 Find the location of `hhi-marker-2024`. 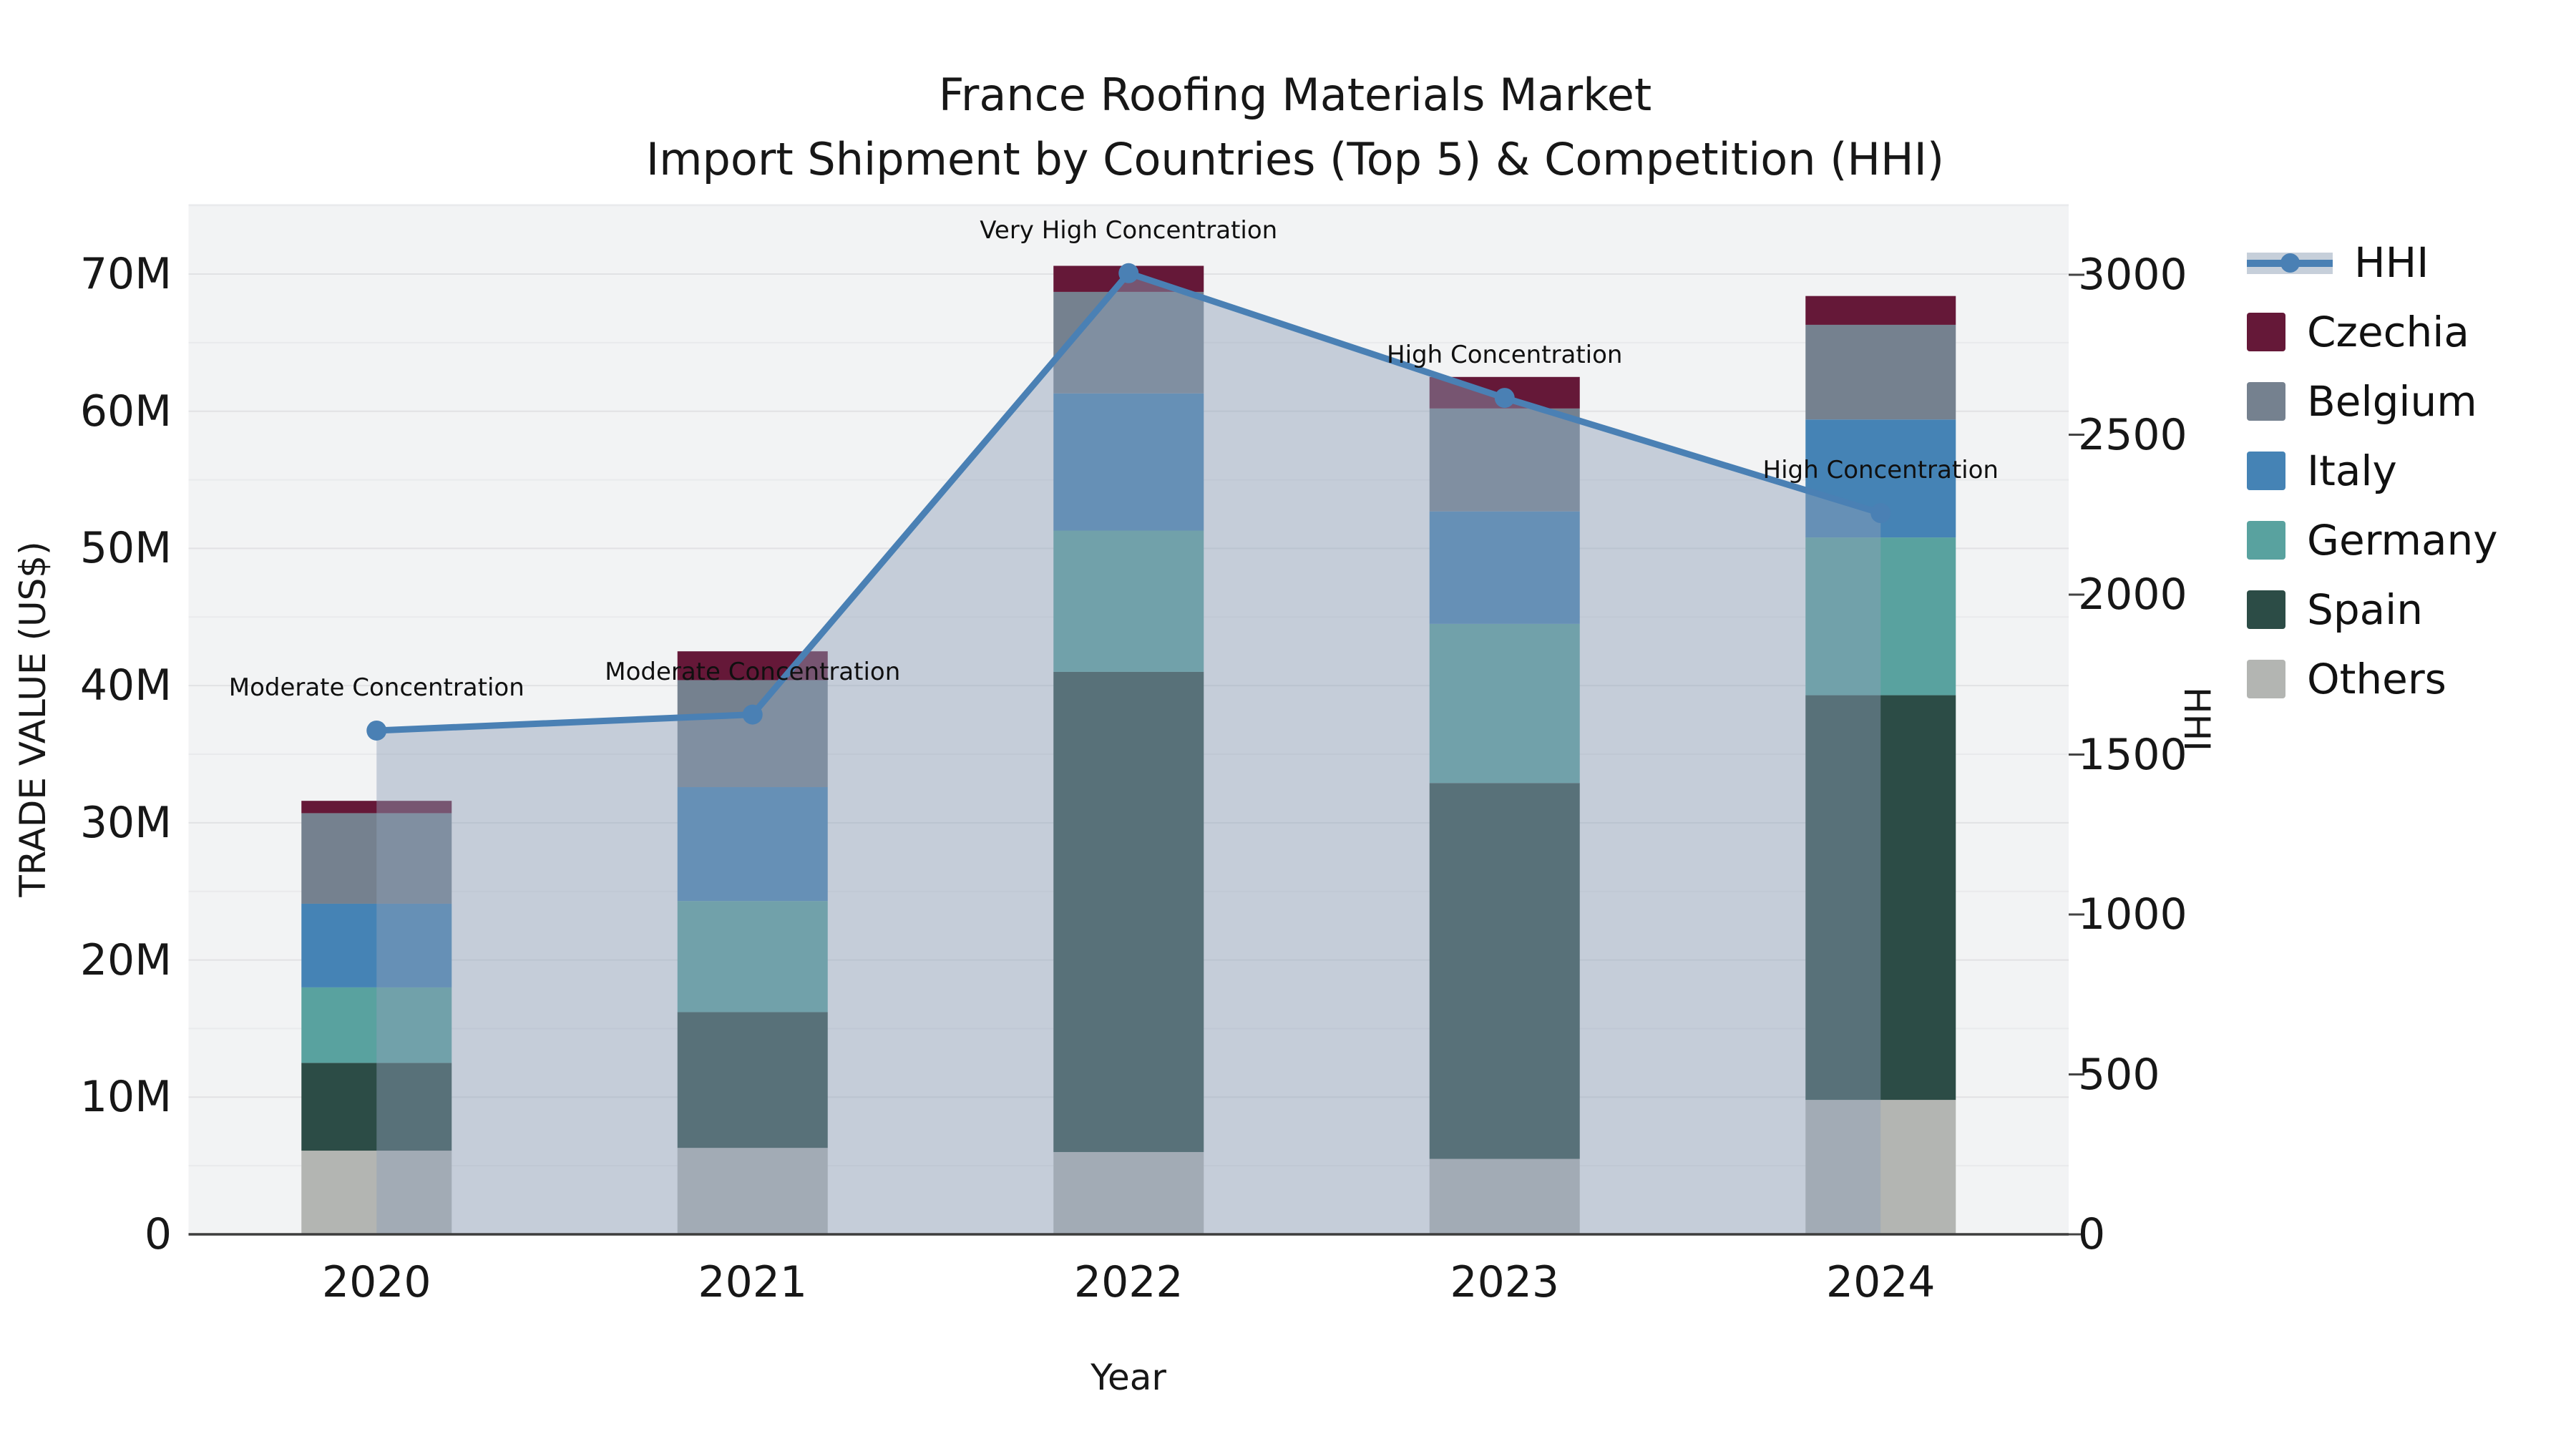

hhi-marker-2024 is located at coordinates (1881, 513).